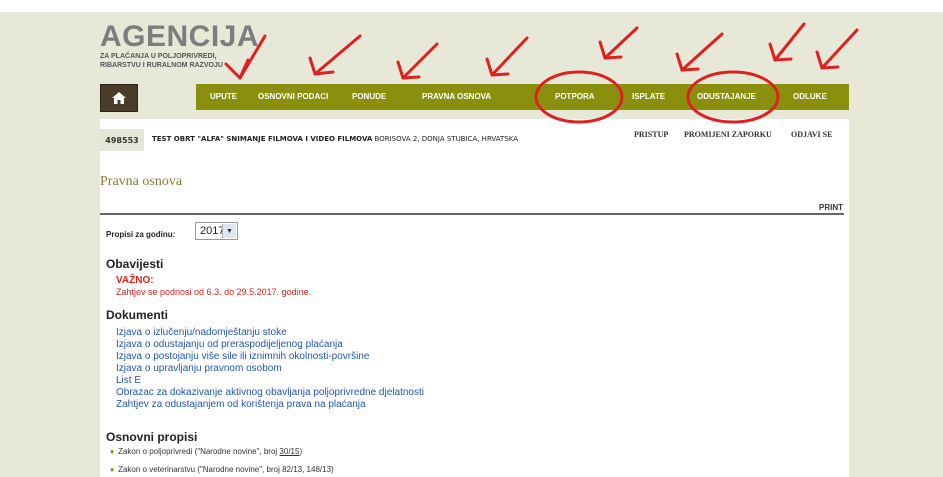 The height and width of the screenshot is (477, 943). What do you see at coordinates (135, 264) in the screenshot?
I see `notices-heading: Obavijesti` at bounding box center [135, 264].